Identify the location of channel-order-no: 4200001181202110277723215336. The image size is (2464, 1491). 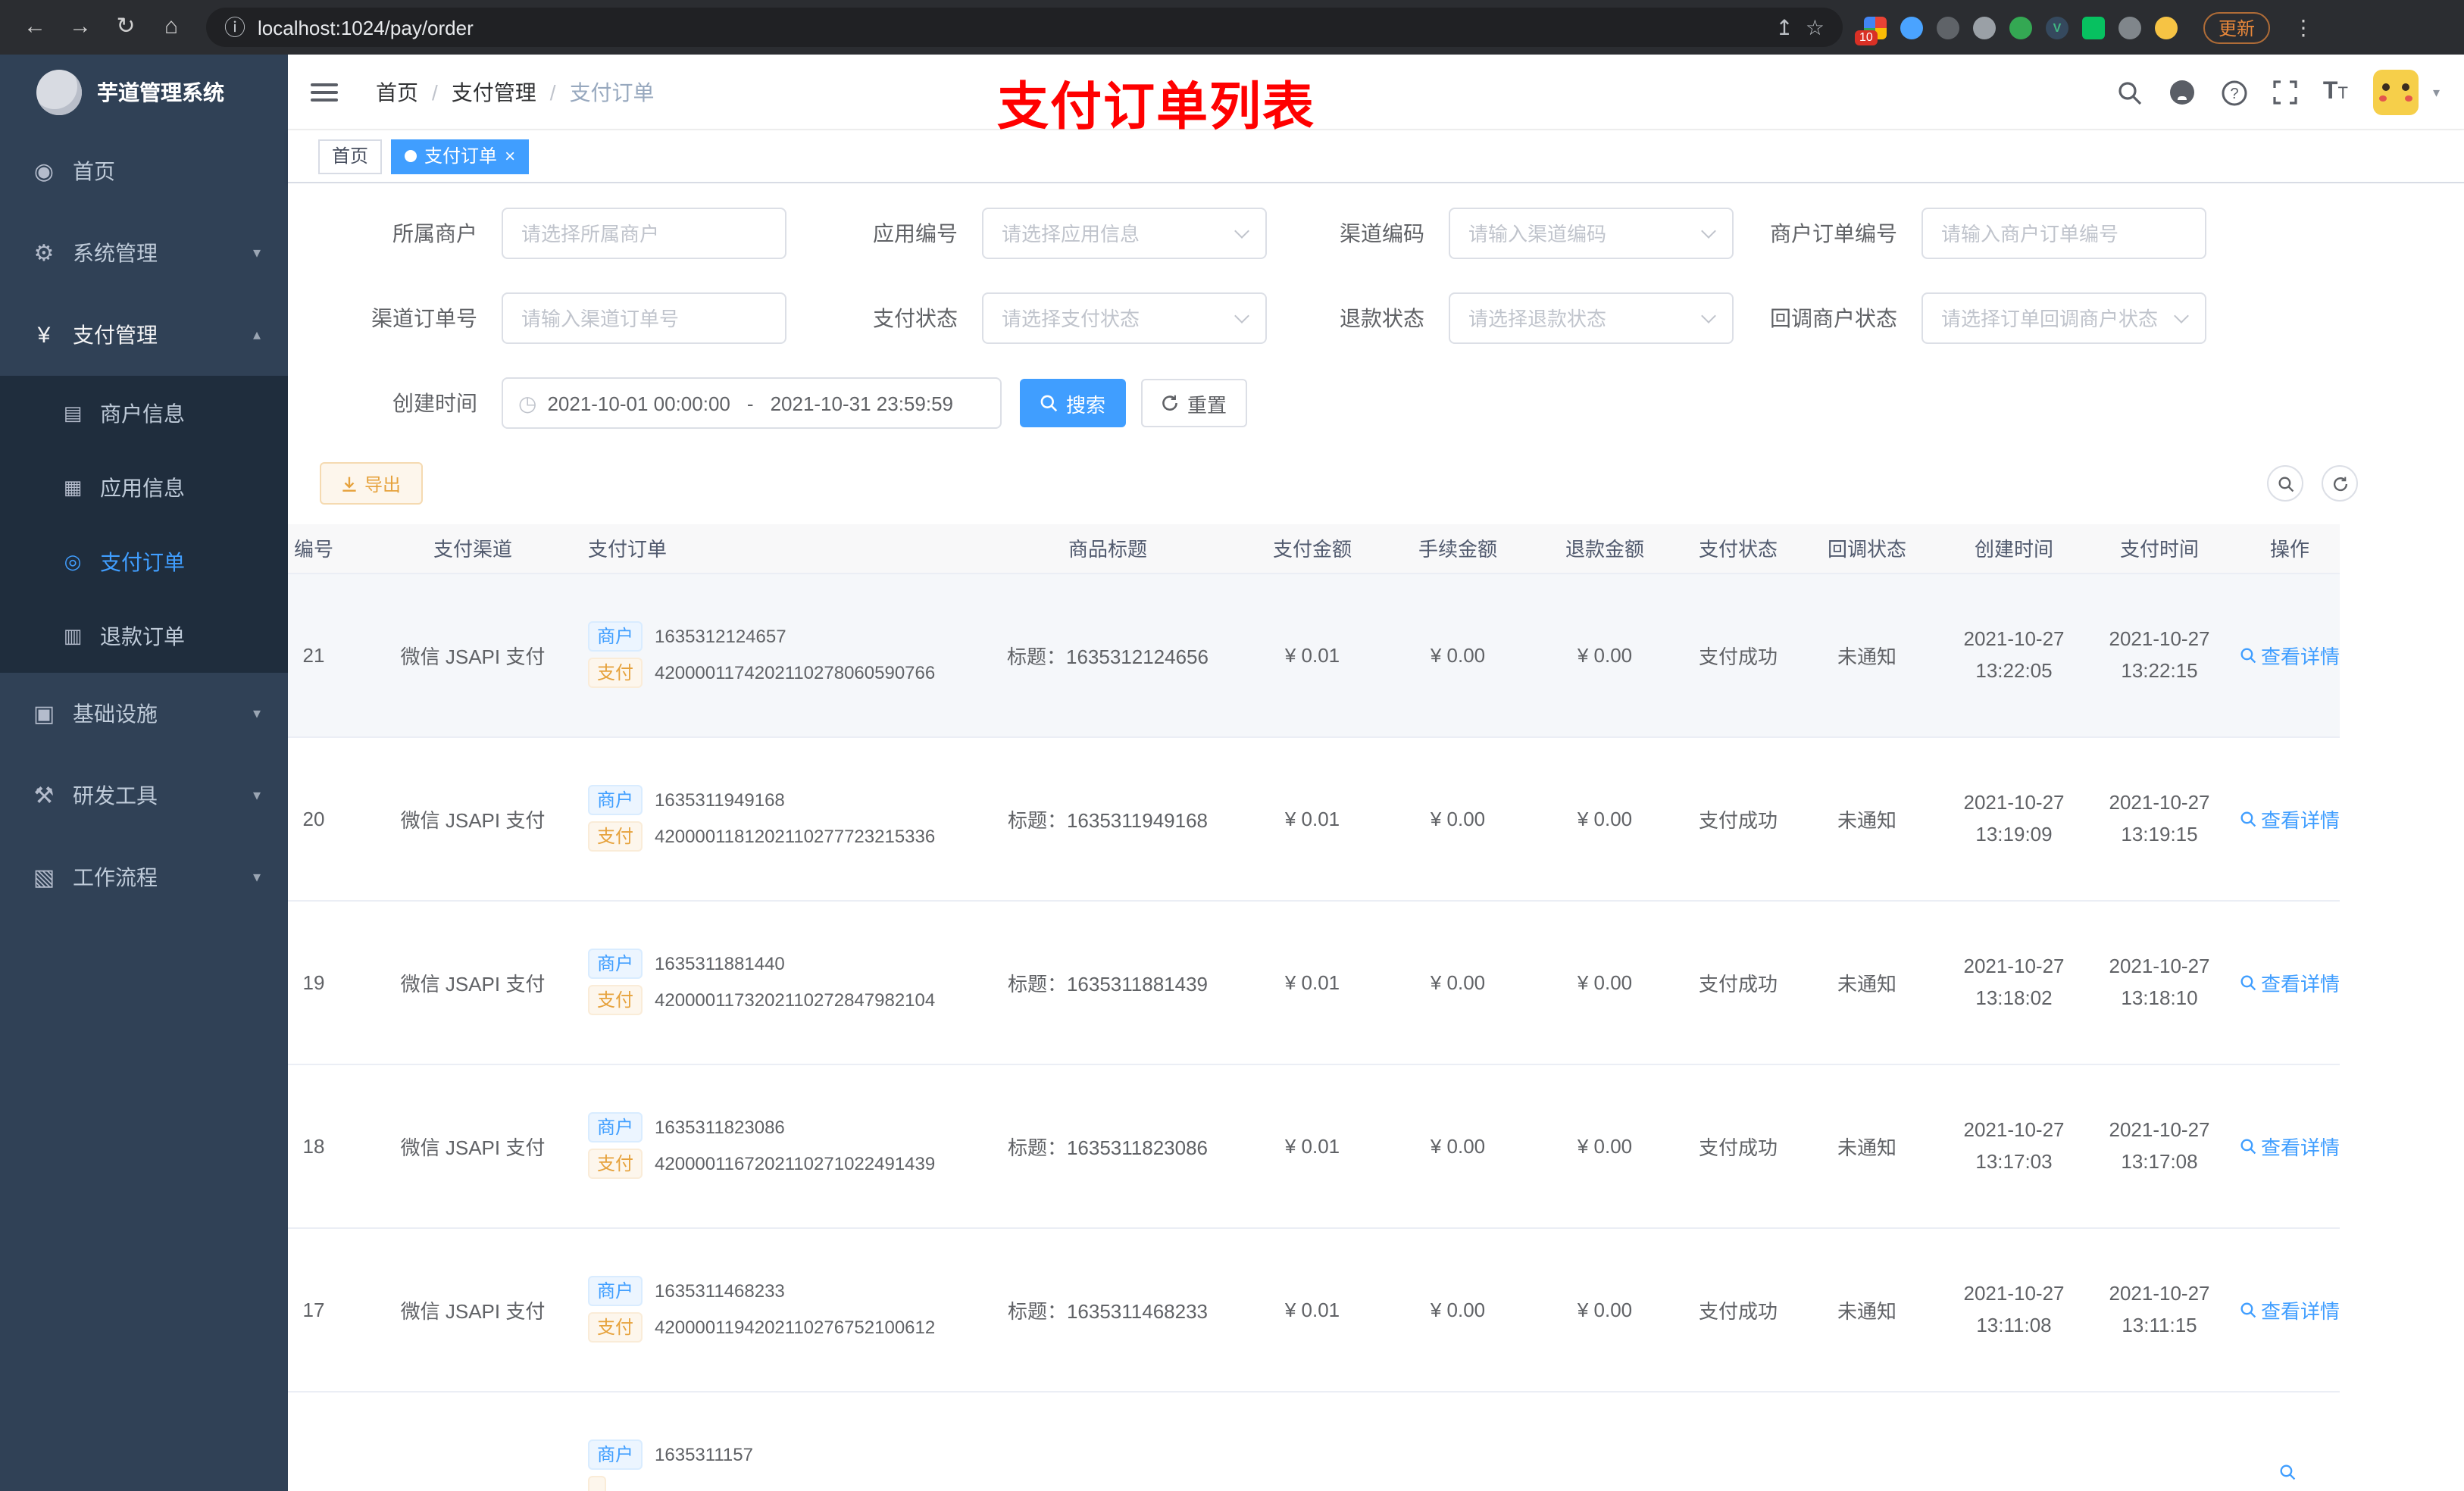
(795, 836).